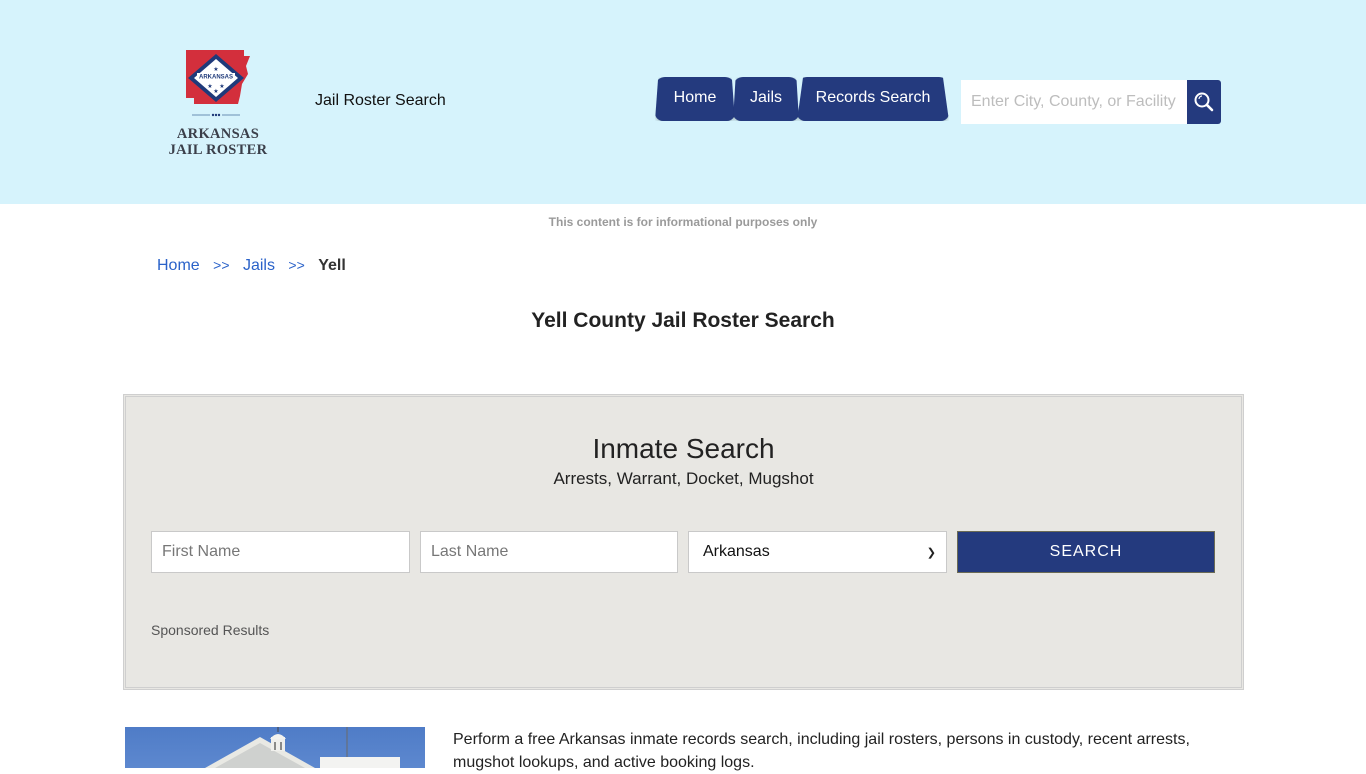 The image size is (1366, 774). I want to click on last-name-input, so click(549, 552).